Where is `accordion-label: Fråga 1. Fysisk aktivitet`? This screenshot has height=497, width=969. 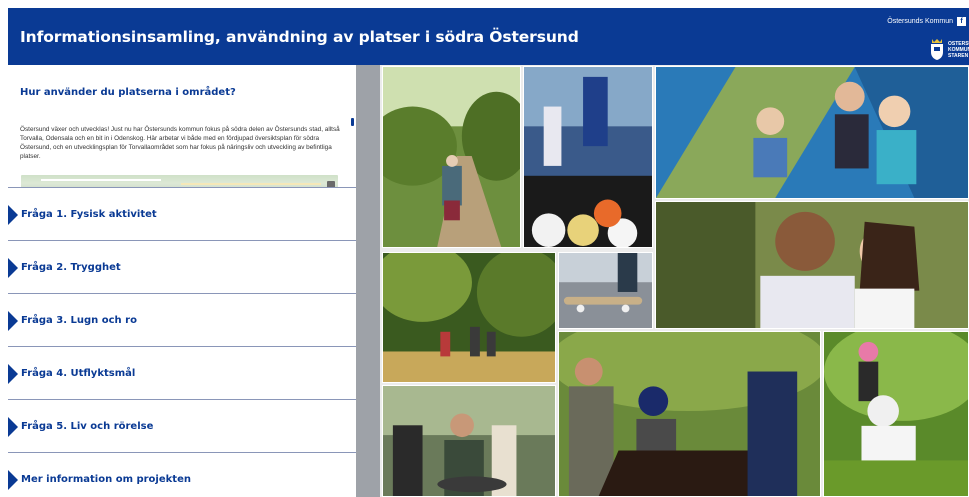
accordion-label: Fråga 1. Fysisk aktivitet is located at coordinates (89, 214).